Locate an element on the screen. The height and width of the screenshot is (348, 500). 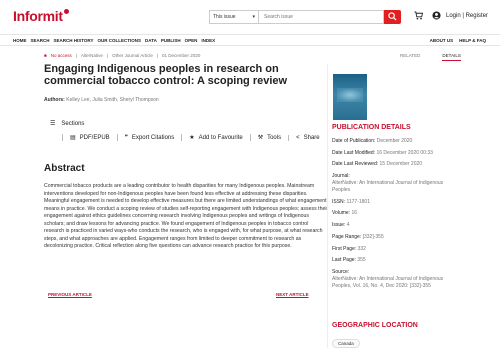
export-label: Export Citations is located at coordinates (153, 137).